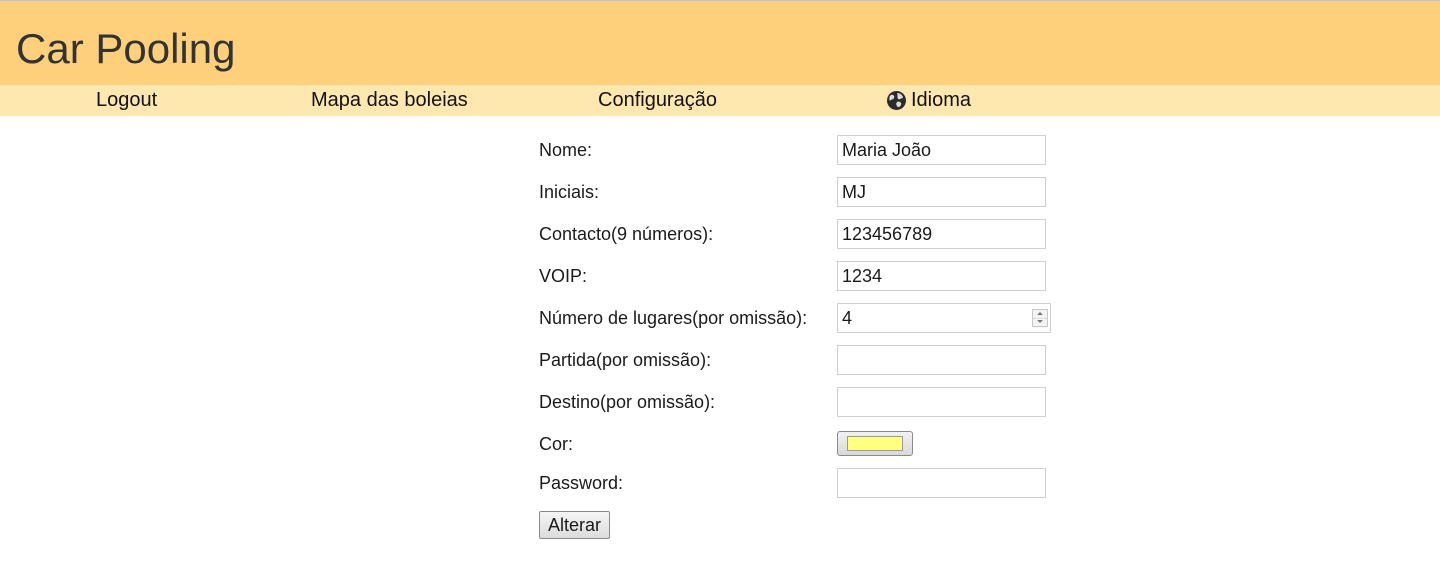 This screenshot has width=1440, height=578. I want to click on password-label: Password:, so click(581, 483).